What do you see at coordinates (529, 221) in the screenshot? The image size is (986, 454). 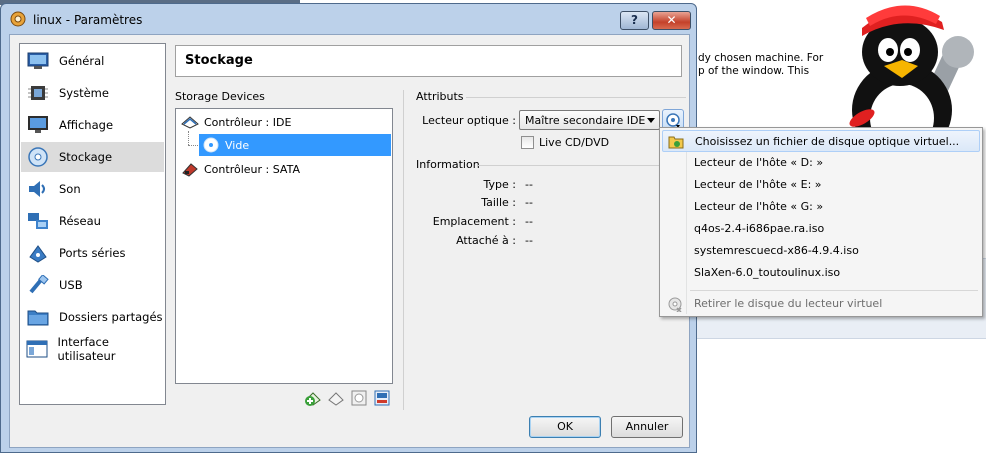 I see `info-location-value: --` at bounding box center [529, 221].